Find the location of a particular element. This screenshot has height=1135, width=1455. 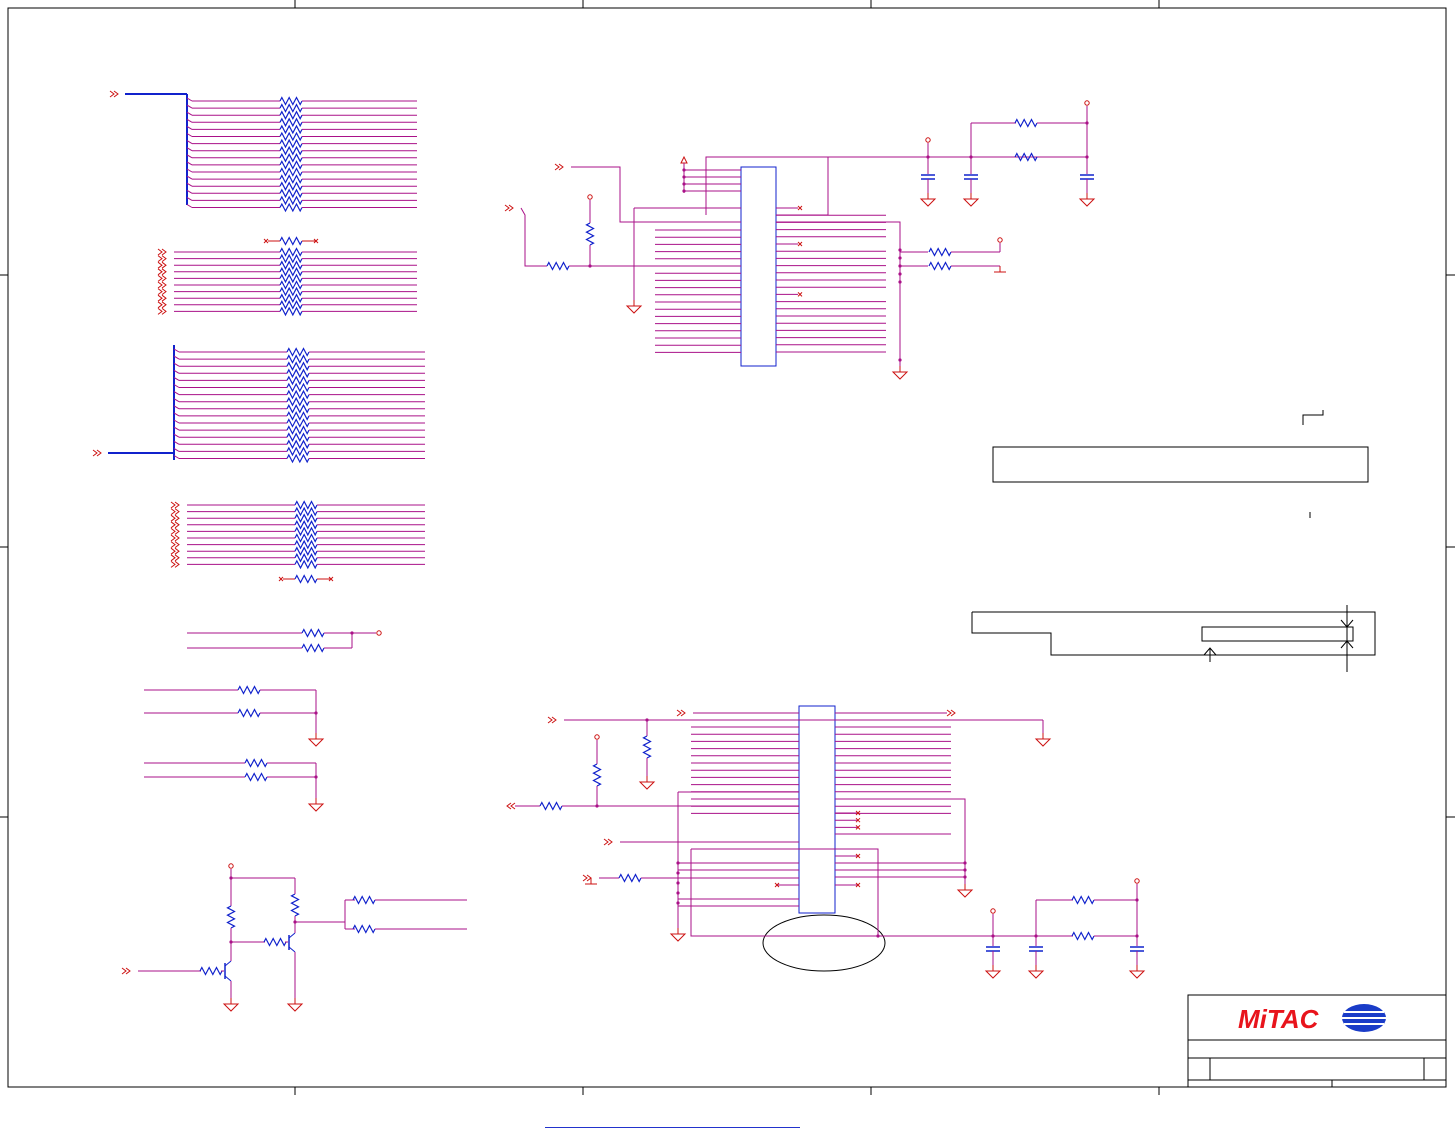

mechanical-outline-bottom is located at coordinates (1173, 638).